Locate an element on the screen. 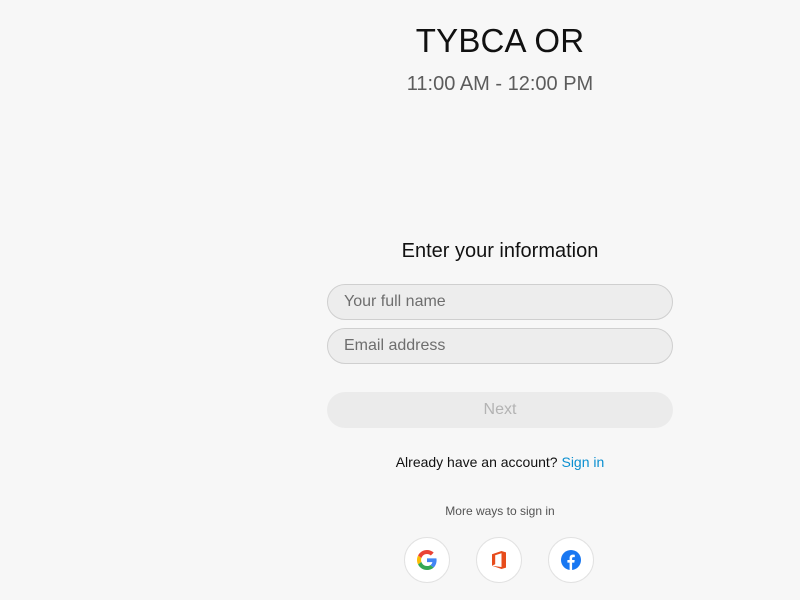 The width and height of the screenshot is (800, 600). email-input is located at coordinates (500, 346).